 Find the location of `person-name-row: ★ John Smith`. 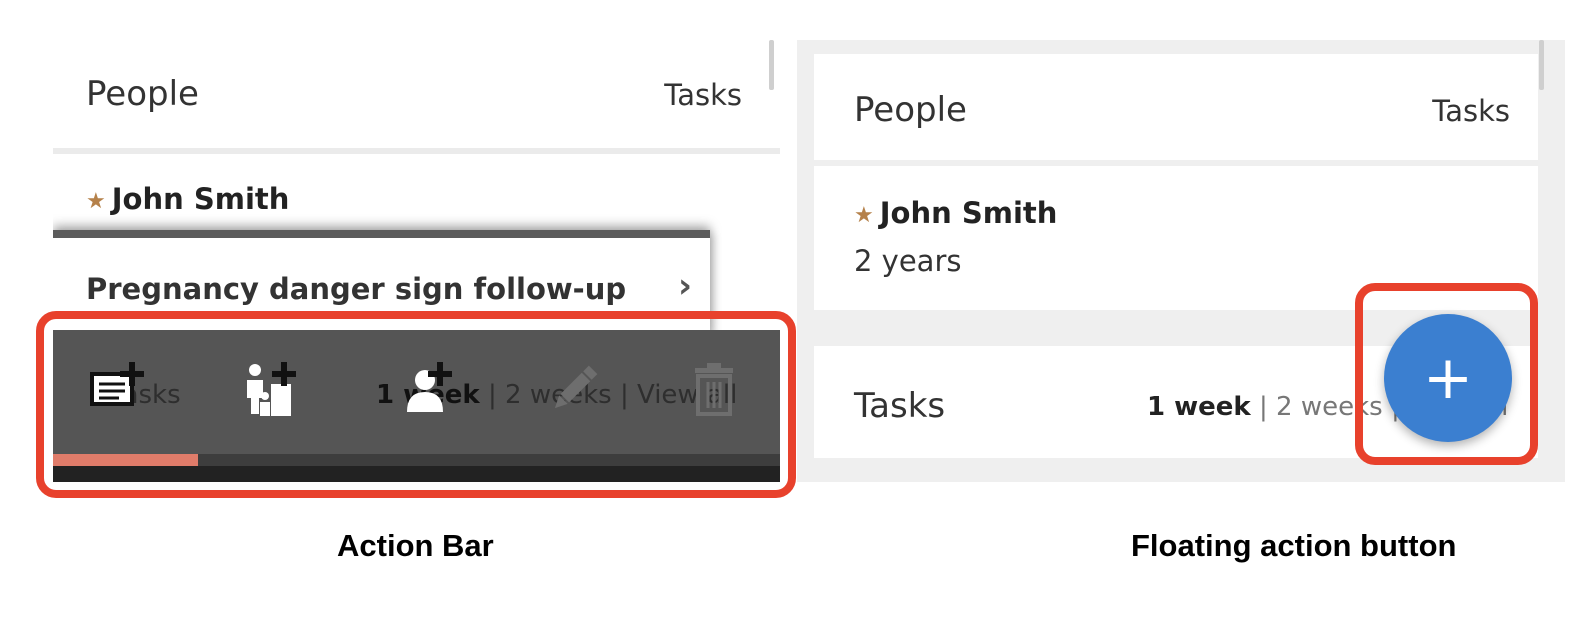

person-name-row: ★ John Smith is located at coordinates (955, 213).